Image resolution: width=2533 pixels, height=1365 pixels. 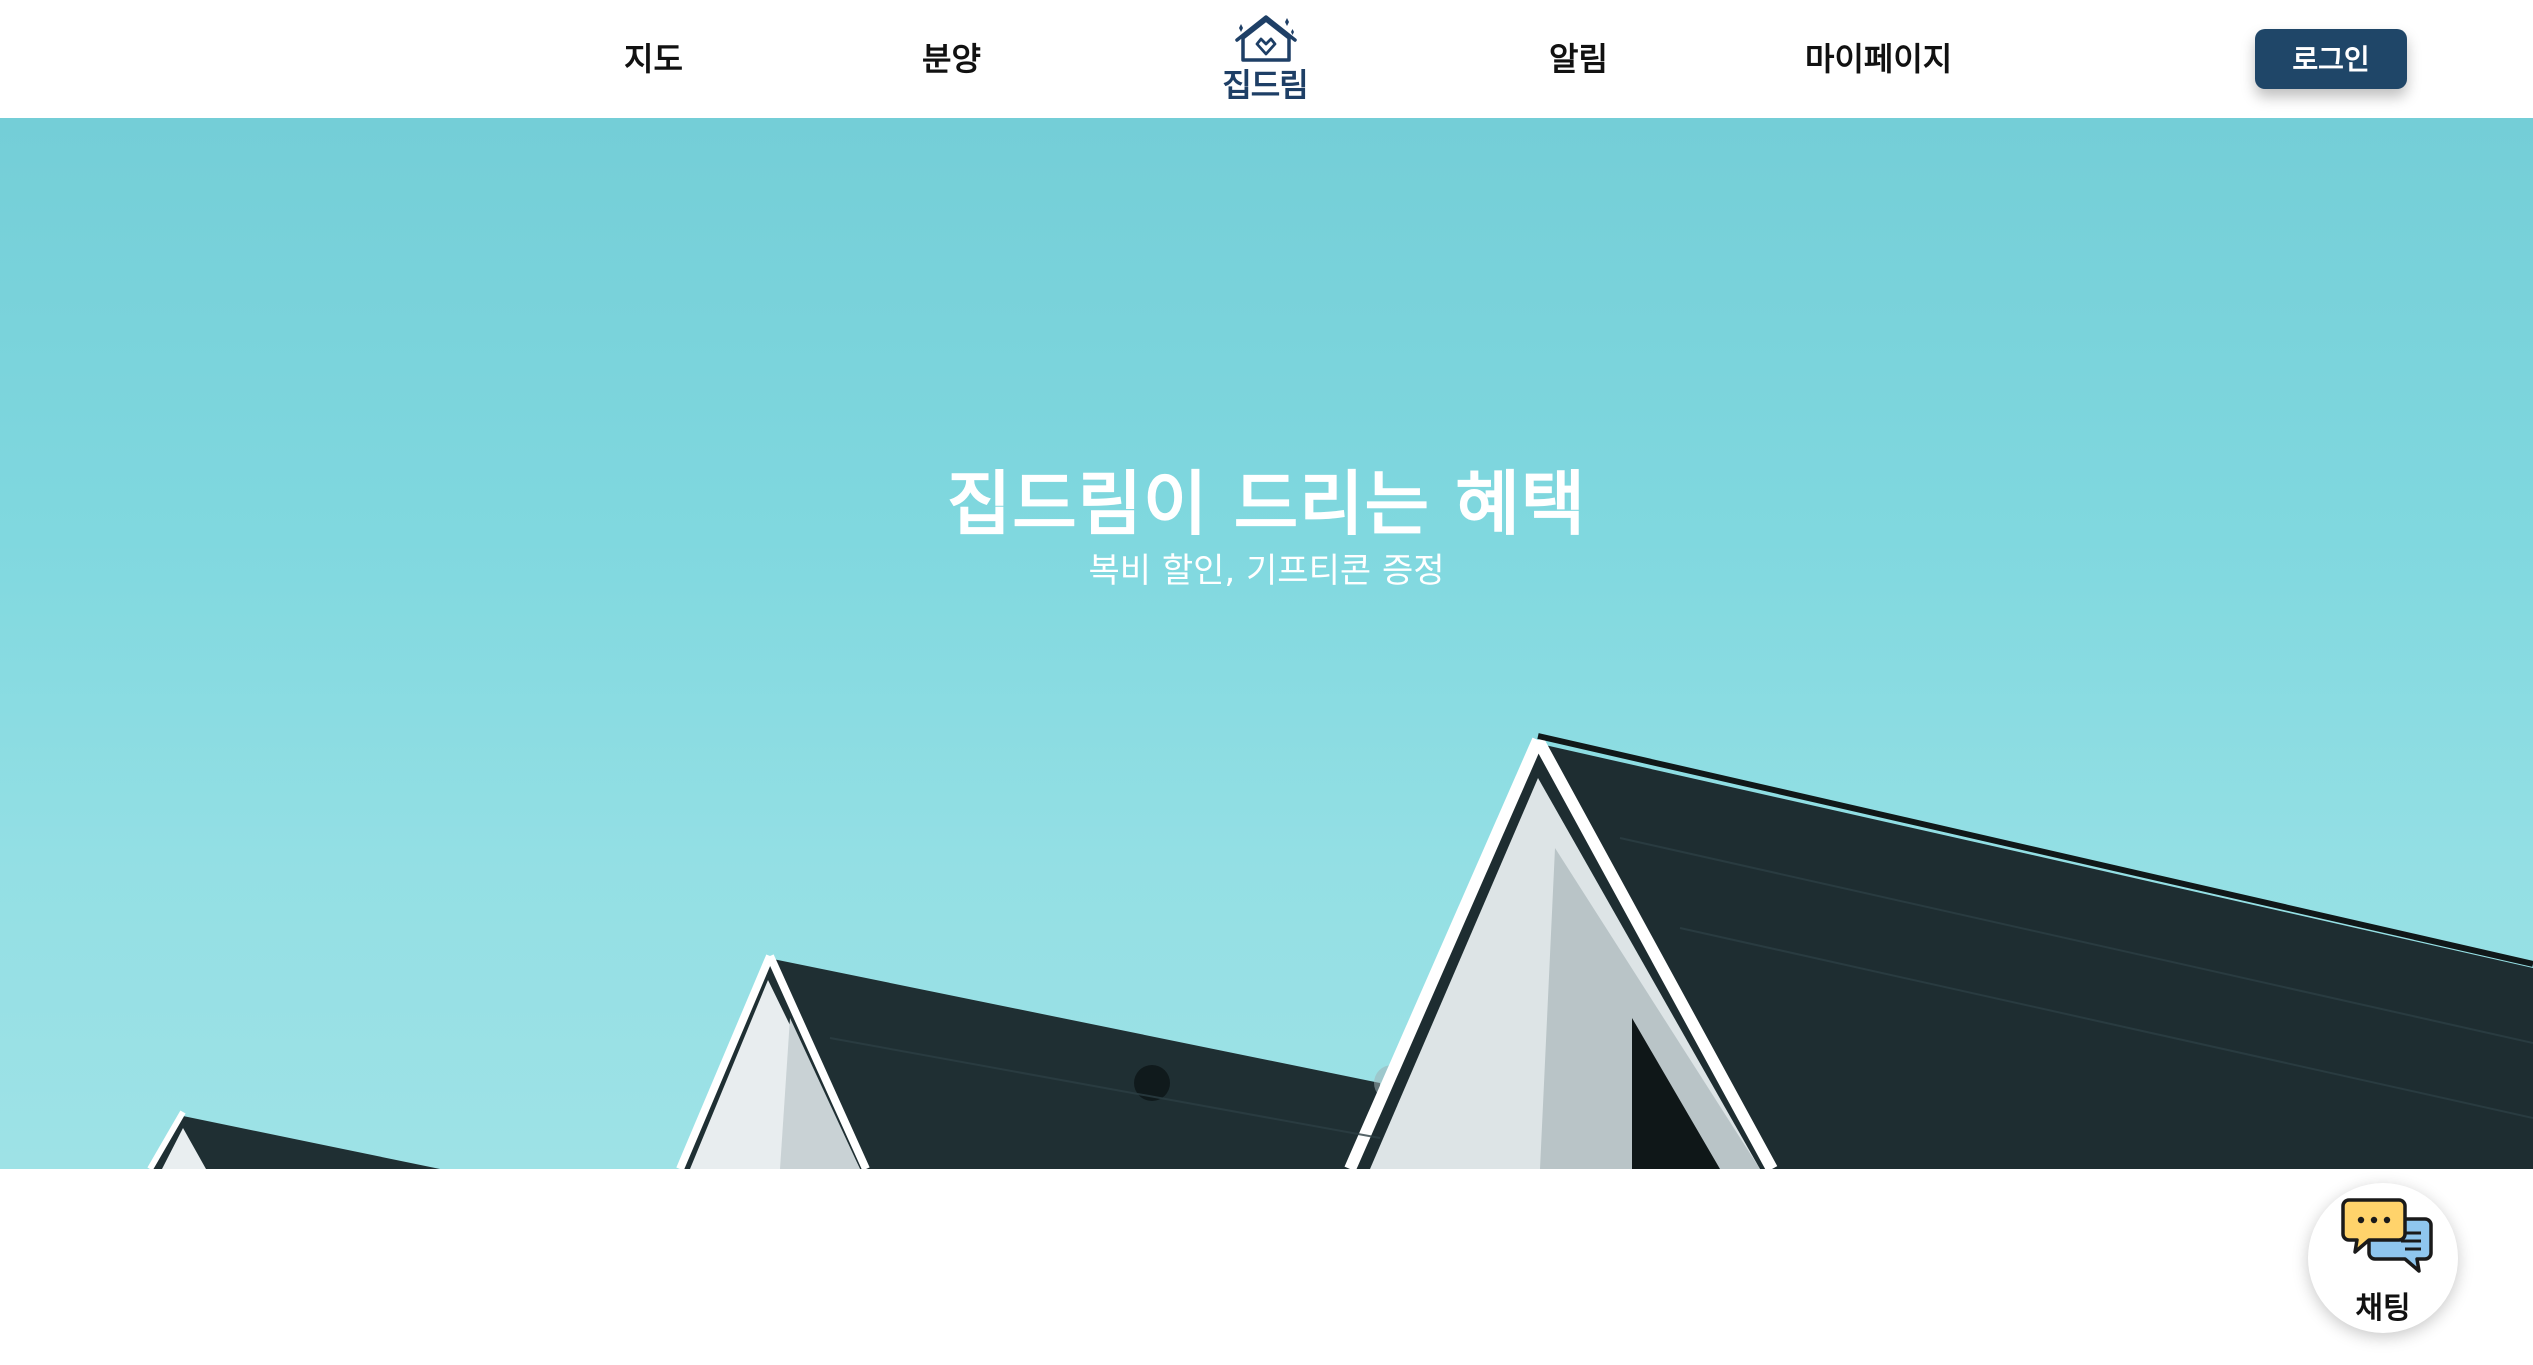 I want to click on top-navigation-bar: 지도 분양 집드림 알림 마이페이지 로그인, so click(x=1266, y=59).